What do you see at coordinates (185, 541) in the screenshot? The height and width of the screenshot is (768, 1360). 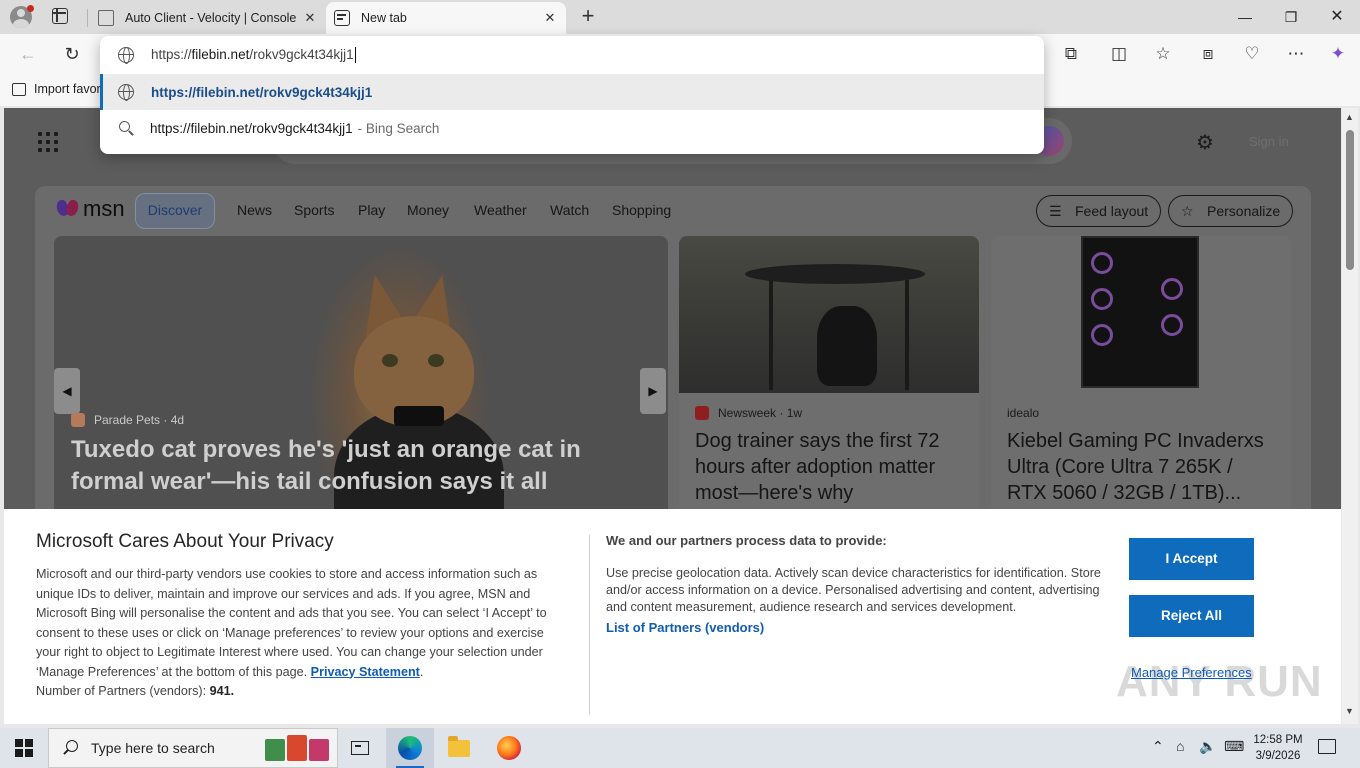 I see `privacy-heading: Microsoft Cares About Your Privacy` at bounding box center [185, 541].